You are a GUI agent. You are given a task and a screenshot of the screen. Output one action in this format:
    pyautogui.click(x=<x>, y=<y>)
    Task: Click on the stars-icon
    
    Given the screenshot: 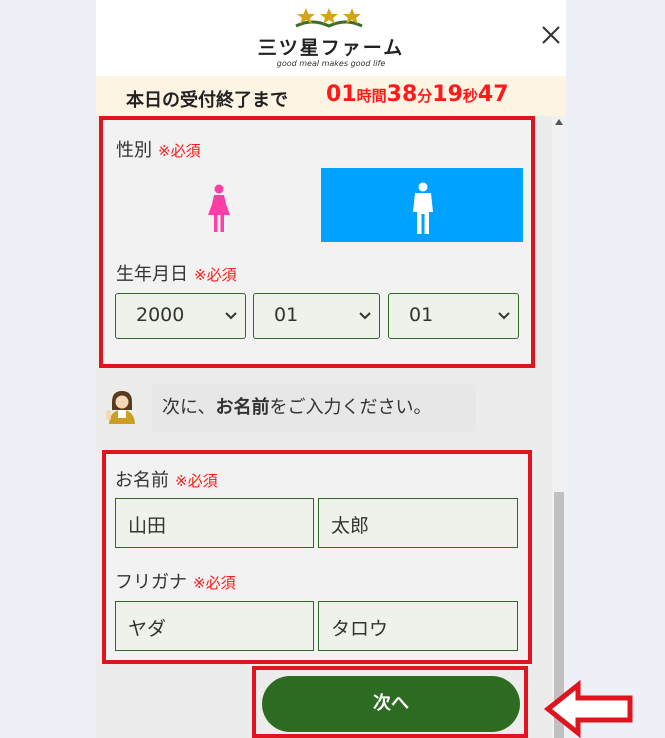 What is the action you would take?
    pyautogui.click(x=329, y=18)
    